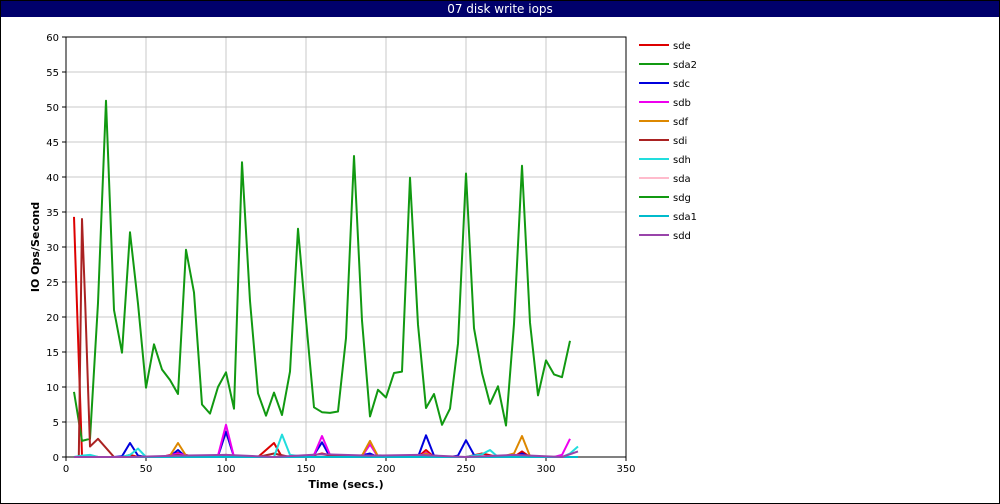  What do you see at coordinates (685, 217) in the screenshot?
I see `legend-label-sda1: sda1` at bounding box center [685, 217].